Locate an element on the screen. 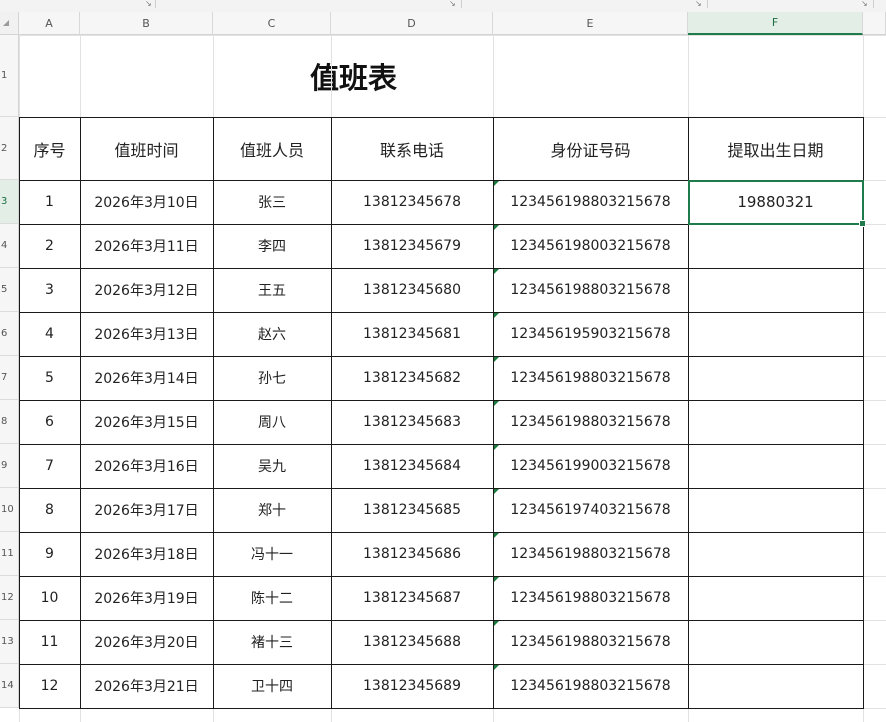 The image size is (886, 722). table-cell: 2 is located at coordinates (49, 246).